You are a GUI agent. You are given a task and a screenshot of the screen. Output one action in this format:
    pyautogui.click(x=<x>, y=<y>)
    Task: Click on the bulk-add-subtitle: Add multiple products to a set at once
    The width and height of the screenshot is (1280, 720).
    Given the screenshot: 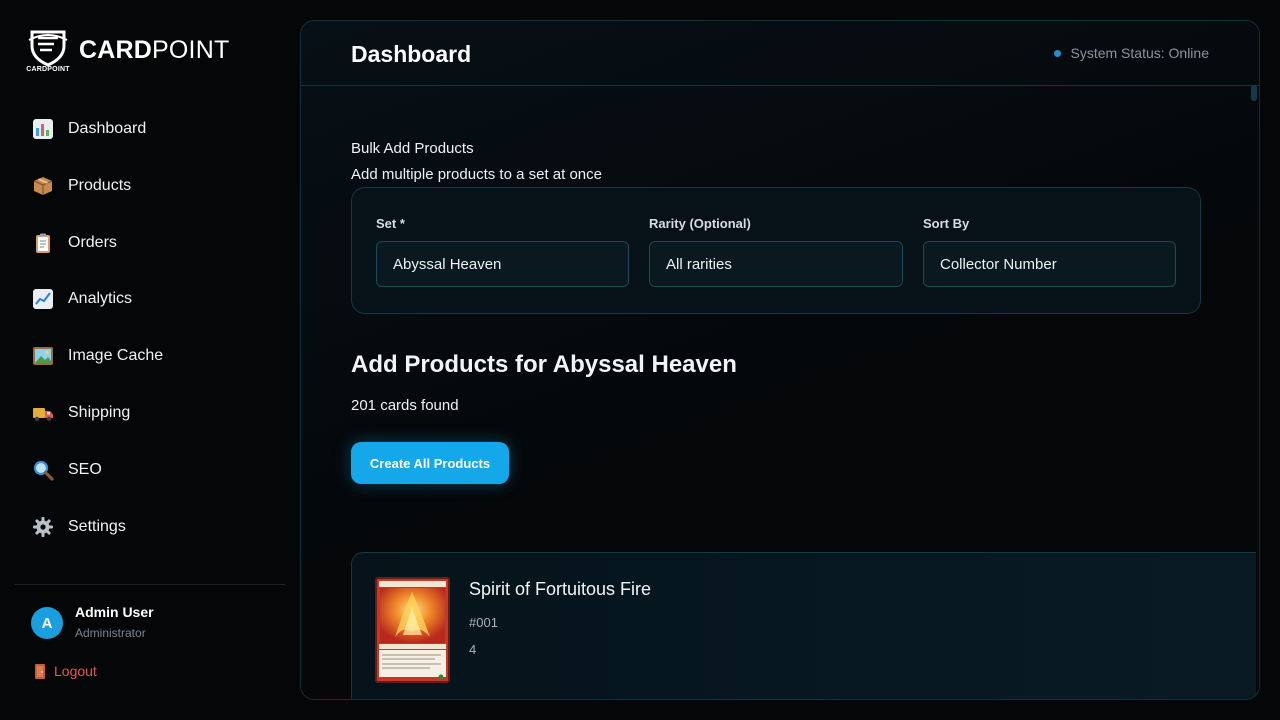 What is the action you would take?
    pyautogui.click(x=476, y=174)
    